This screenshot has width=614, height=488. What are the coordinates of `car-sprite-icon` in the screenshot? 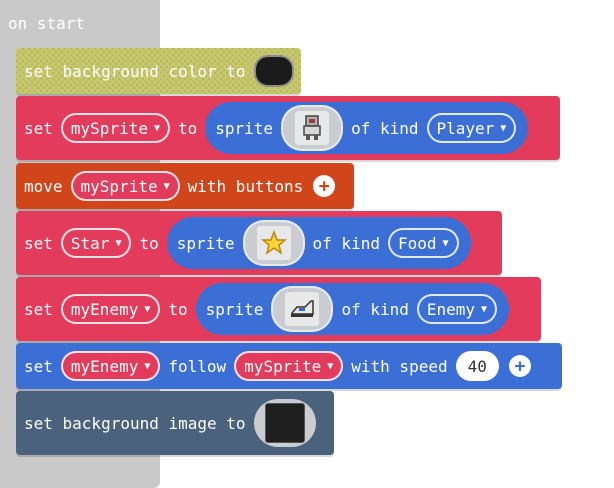 It's located at (302, 309).